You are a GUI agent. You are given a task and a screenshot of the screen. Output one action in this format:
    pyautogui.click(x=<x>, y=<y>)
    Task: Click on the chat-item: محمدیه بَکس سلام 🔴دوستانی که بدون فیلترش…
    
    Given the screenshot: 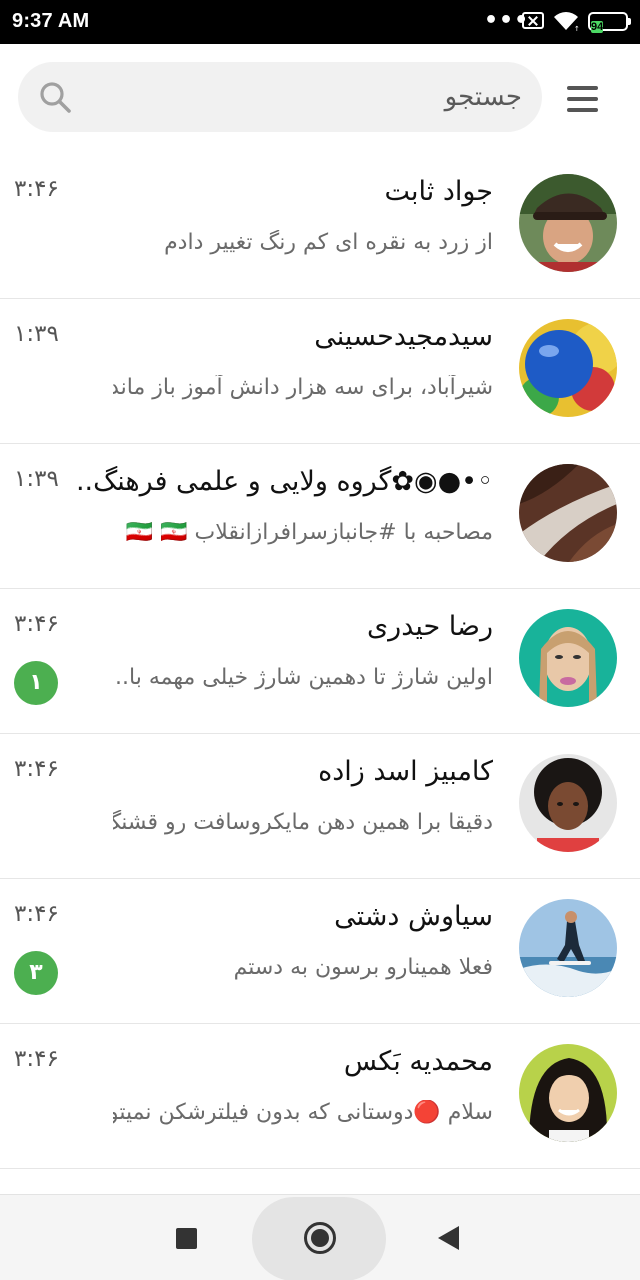 What is the action you would take?
    pyautogui.click(x=320, y=1096)
    